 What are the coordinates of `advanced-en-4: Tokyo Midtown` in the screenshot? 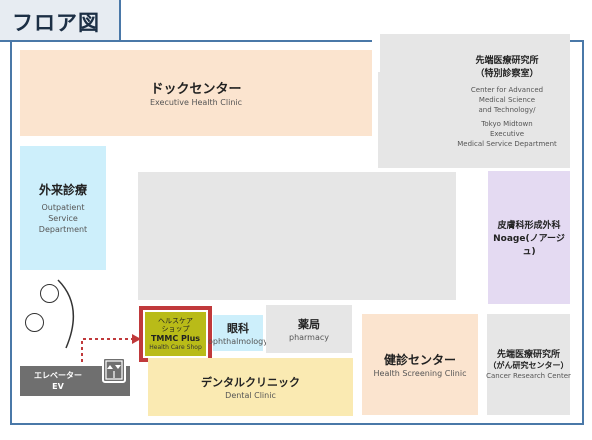 It's located at (507, 124).